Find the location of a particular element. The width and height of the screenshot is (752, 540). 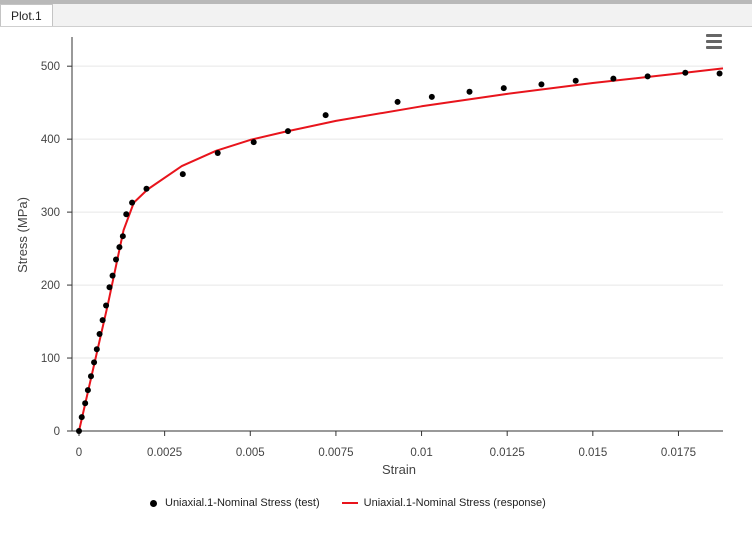

legend-label-test: Uniaxial.1-Nominal Stress (test) is located at coordinates (242, 503).